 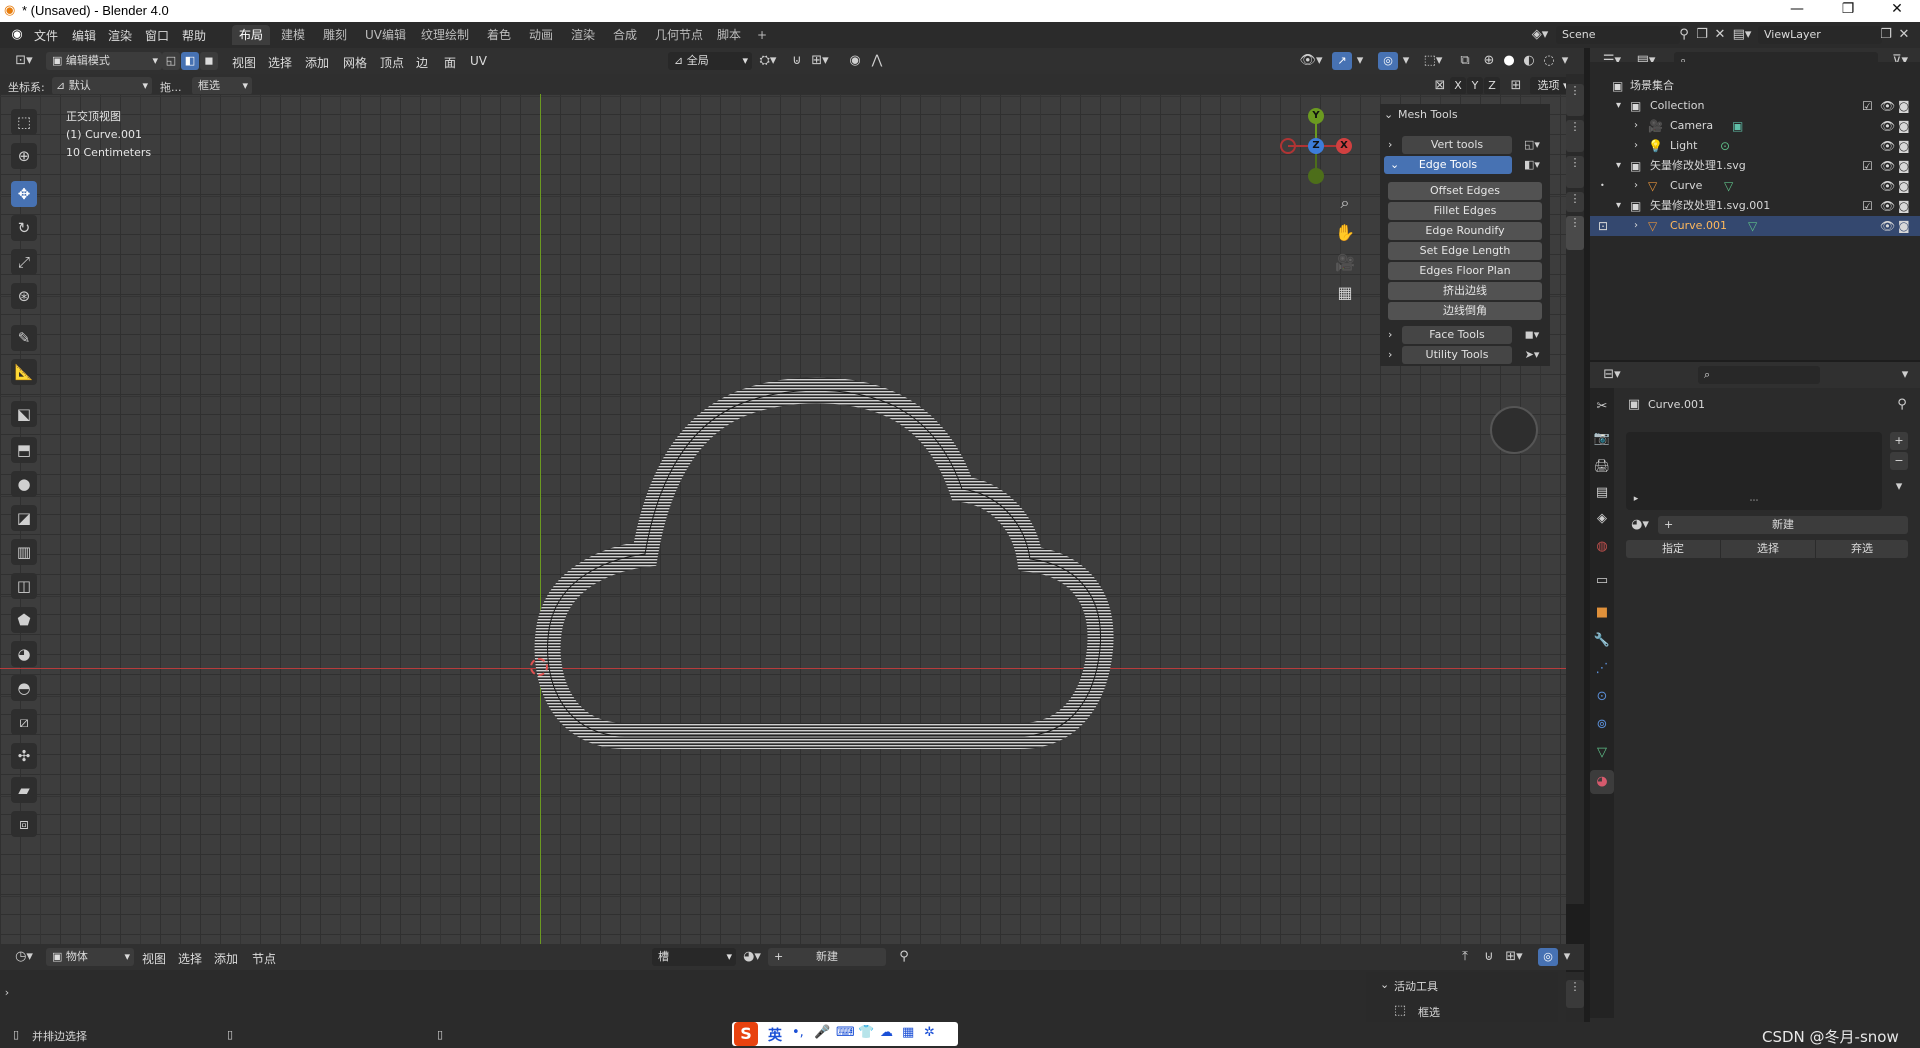 I want to click on maximize-icon: ❐, so click(x=1848, y=9).